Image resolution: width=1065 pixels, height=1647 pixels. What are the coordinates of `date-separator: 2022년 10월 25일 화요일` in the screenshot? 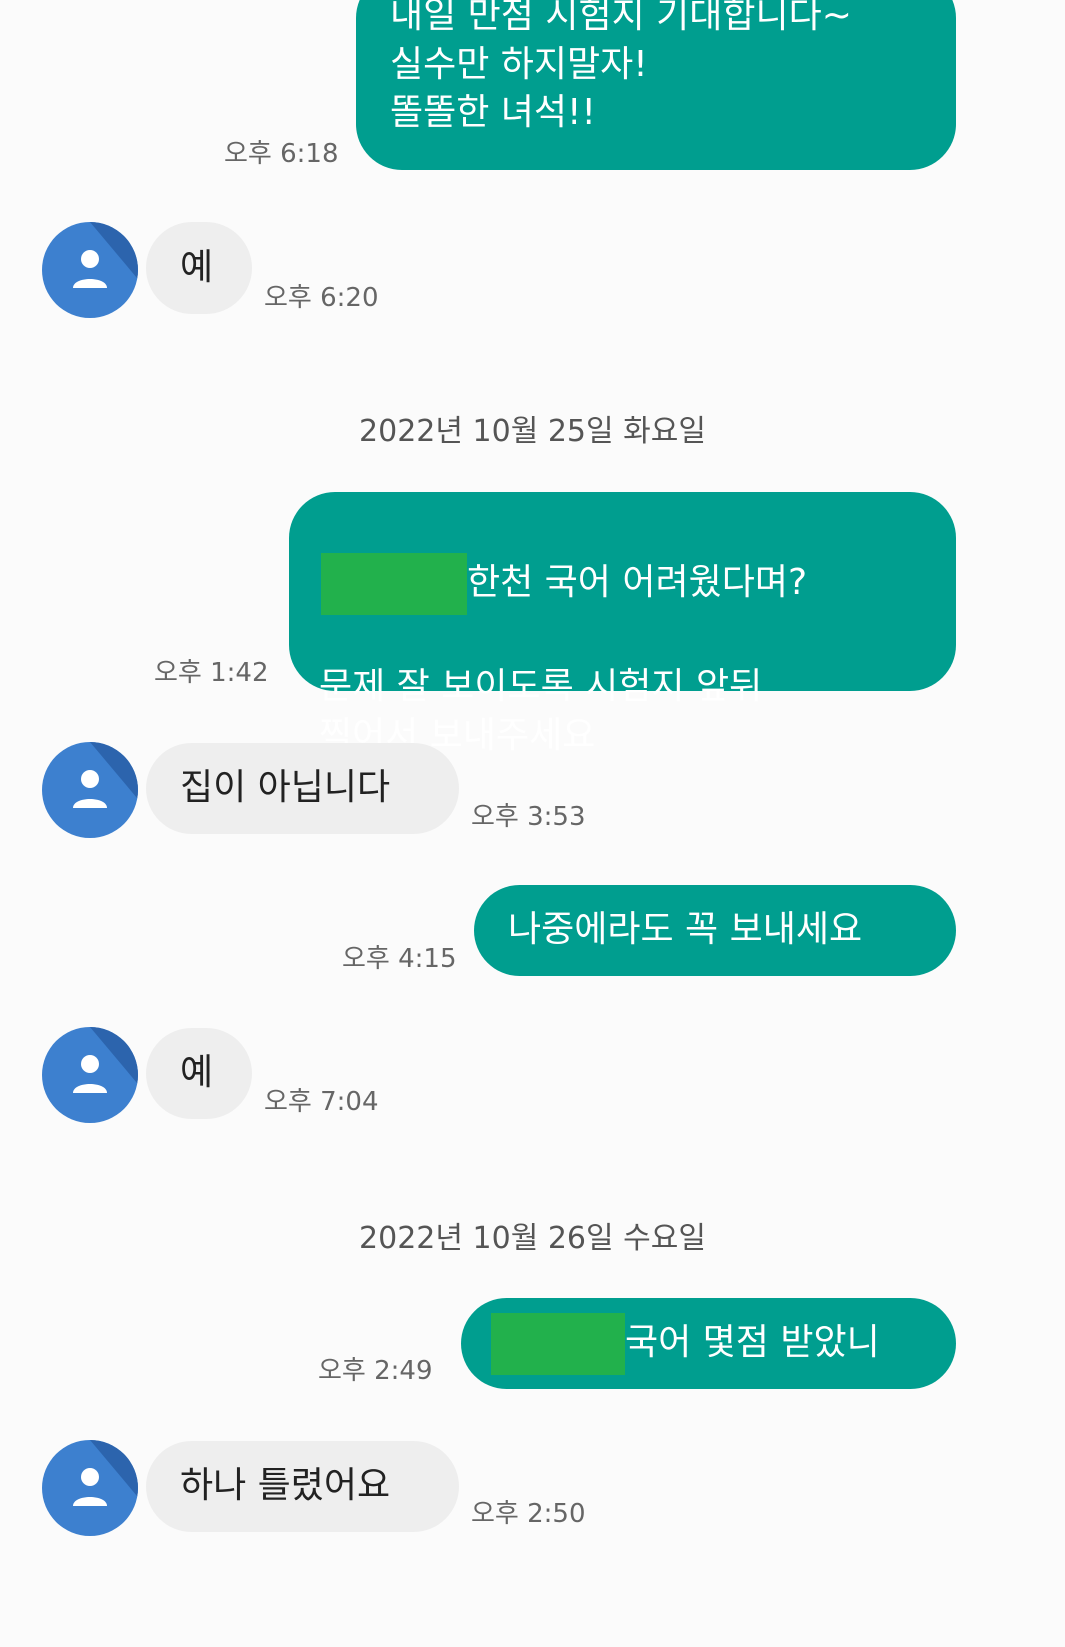 It's located at (532, 431).